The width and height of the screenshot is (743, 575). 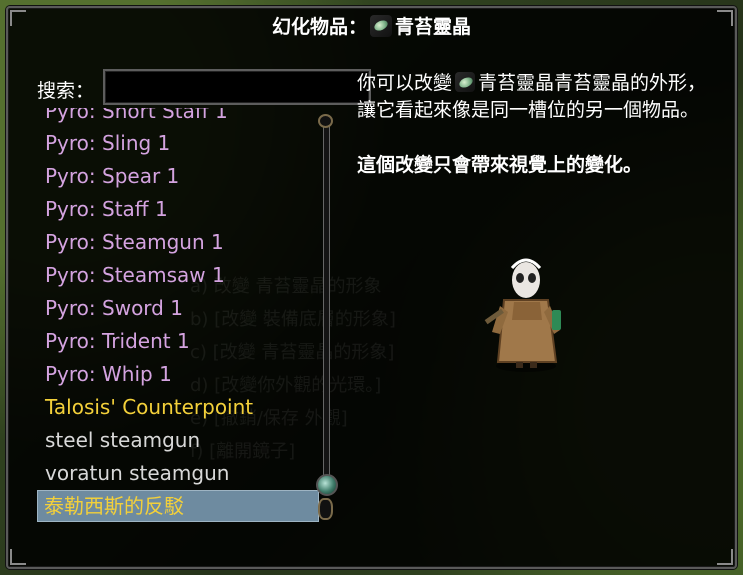 I want to click on search-input, so click(x=237, y=87).